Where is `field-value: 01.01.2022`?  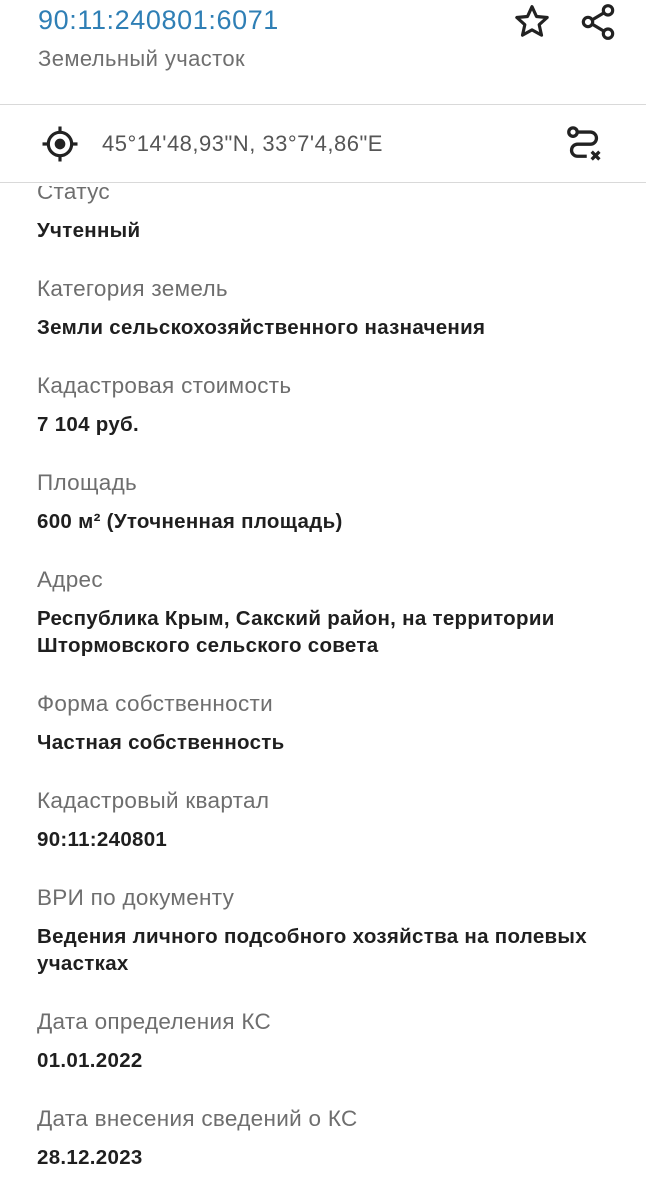
field-value: 01.01.2022 is located at coordinates (90, 1060).